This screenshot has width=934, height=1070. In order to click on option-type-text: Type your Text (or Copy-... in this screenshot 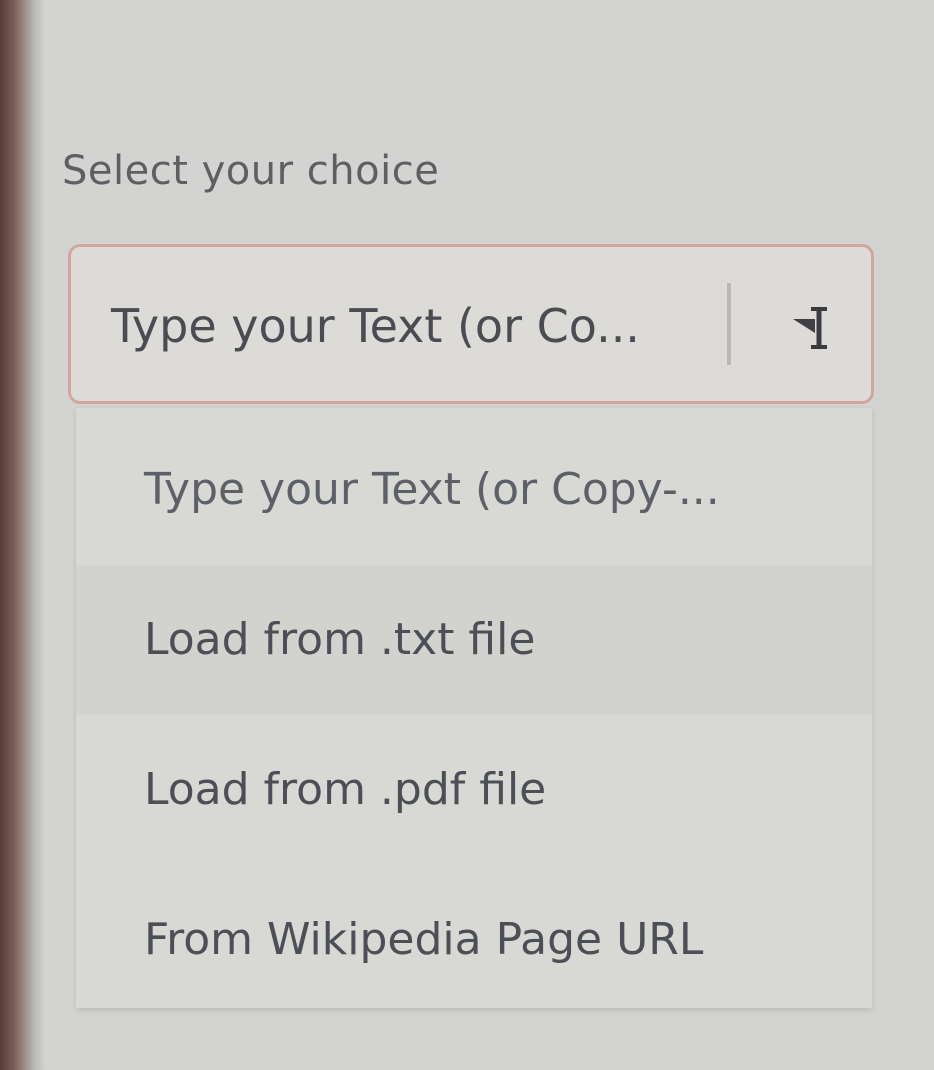, I will do `click(474, 490)`.